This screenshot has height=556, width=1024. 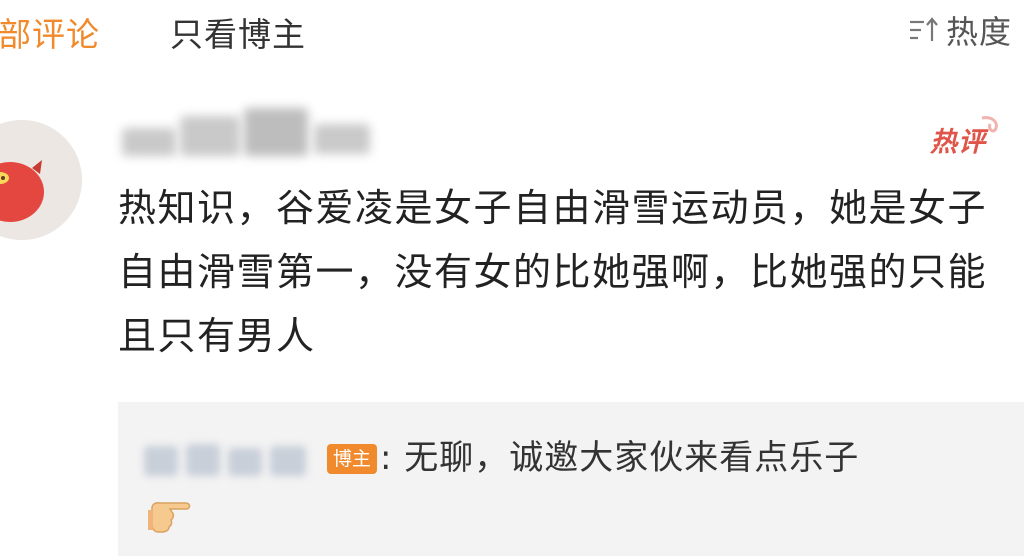 What do you see at coordinates (250, 134) in the screenshot?
I see `username-redacted` at bounding box center [250, 134].